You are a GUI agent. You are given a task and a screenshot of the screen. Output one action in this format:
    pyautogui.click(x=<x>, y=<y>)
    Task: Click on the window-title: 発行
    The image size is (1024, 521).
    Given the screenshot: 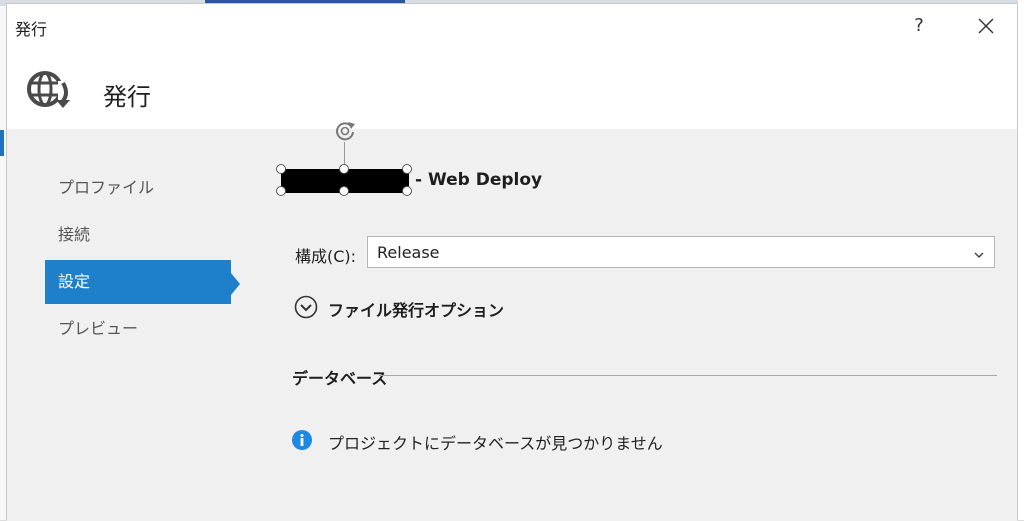 What is the action you would take?
    pyautogui.click(x=31, y=29)
    